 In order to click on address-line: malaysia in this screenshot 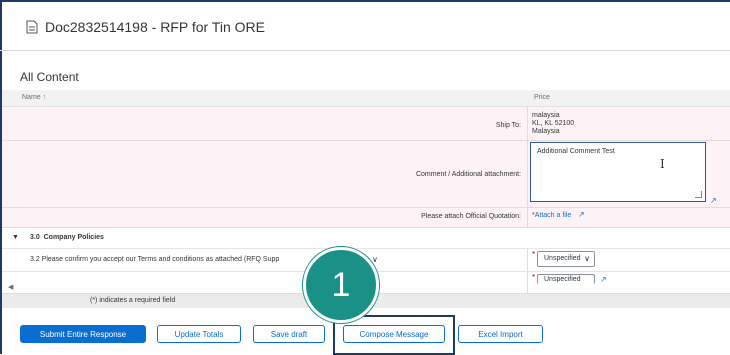, I will do `click(546, 115)`.